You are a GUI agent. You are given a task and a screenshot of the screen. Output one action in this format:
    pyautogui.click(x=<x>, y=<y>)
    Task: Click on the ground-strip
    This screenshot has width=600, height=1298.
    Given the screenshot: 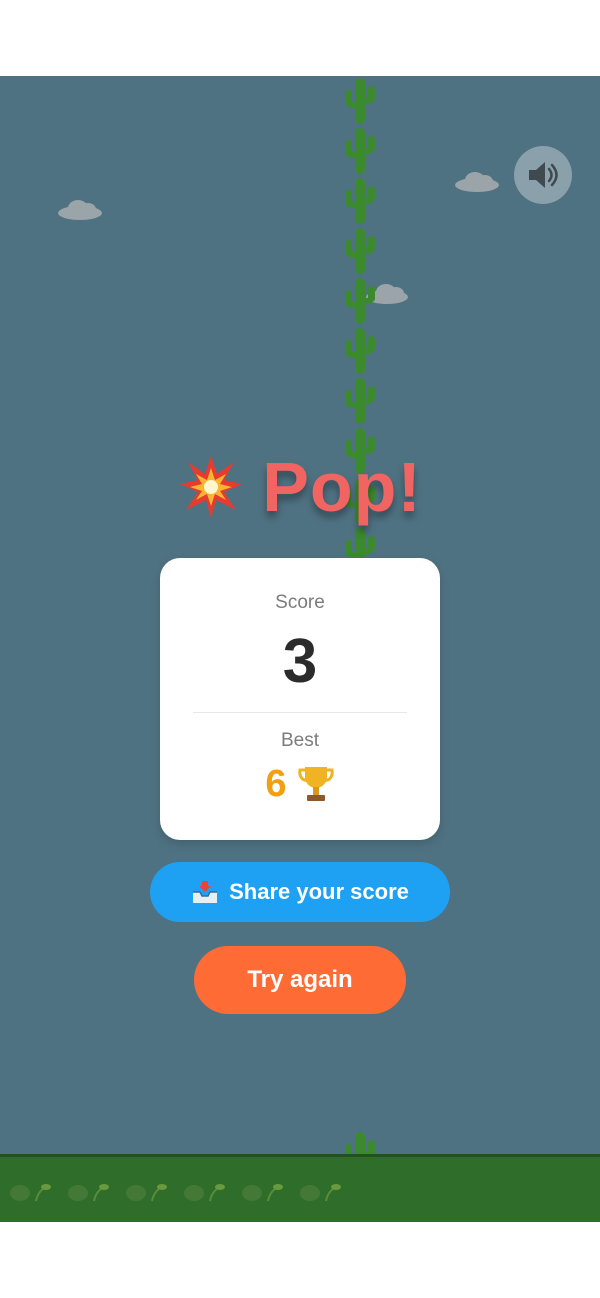 What is the action you would take?
    pyautogui.click(x=300, y=1188)
    